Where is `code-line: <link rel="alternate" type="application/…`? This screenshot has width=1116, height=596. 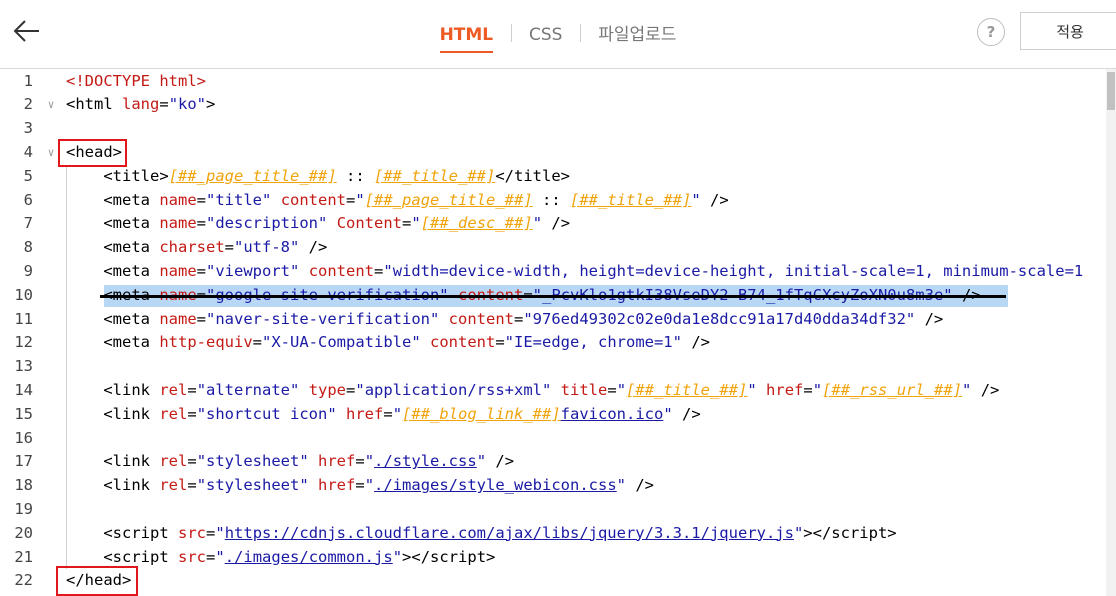 code-line: <link rel="alternate" type="application/… is located at coordinates (532, 391).